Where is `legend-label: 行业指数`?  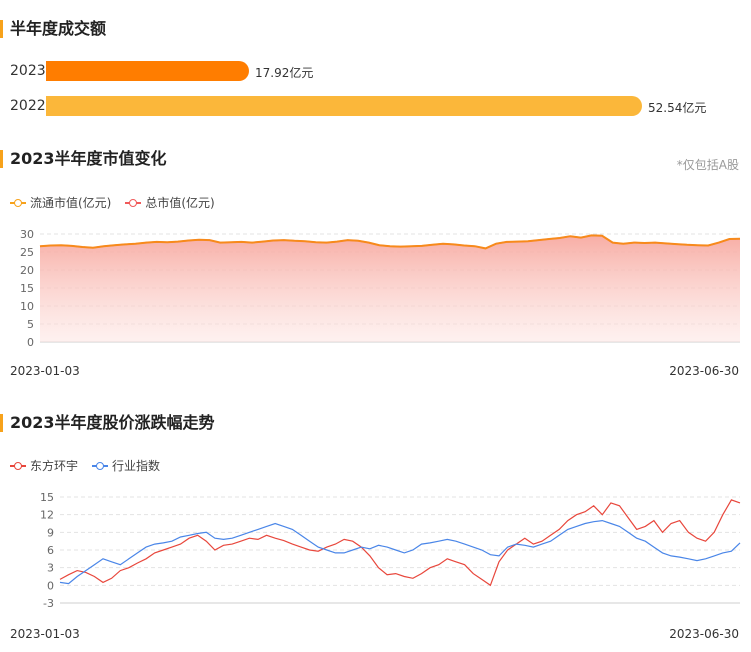 legend-label: 行业指数 is located at coordinates (136, 466).